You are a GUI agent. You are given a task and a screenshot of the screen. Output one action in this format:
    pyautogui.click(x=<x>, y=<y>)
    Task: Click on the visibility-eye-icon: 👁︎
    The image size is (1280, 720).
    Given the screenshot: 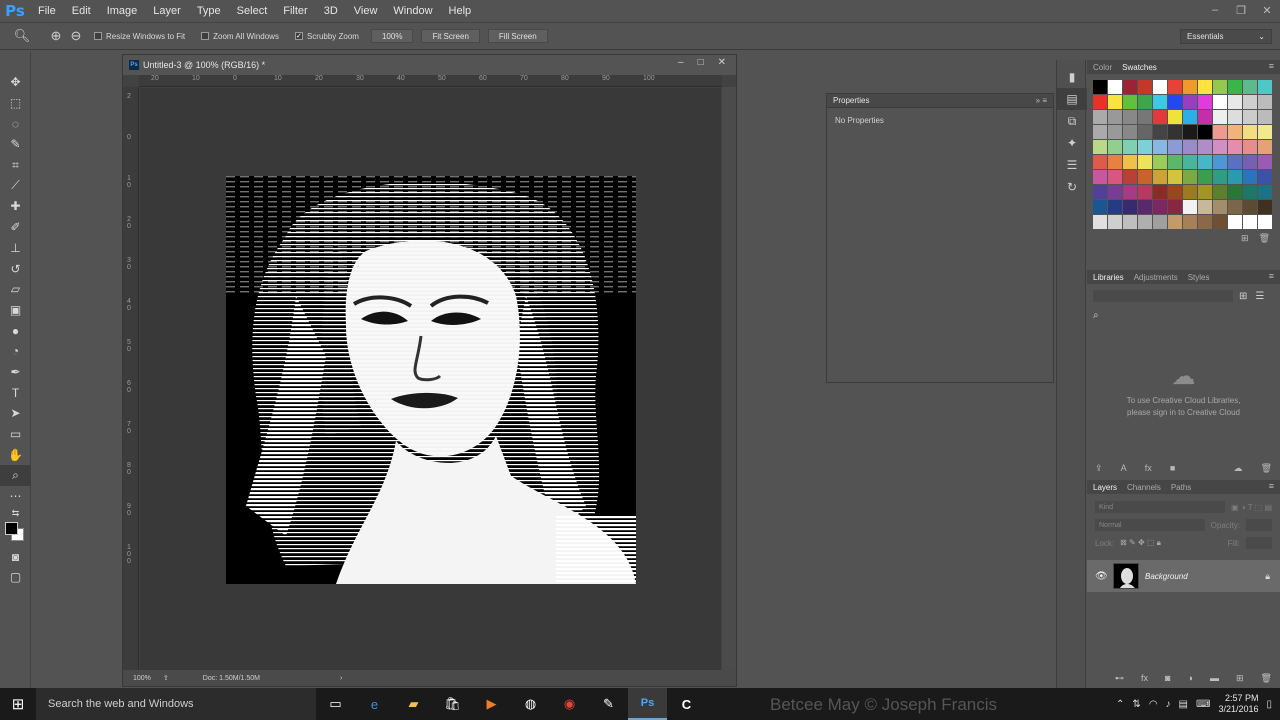 What is the action you would take?
    pyautogui.click(x=1101, y=576)
    